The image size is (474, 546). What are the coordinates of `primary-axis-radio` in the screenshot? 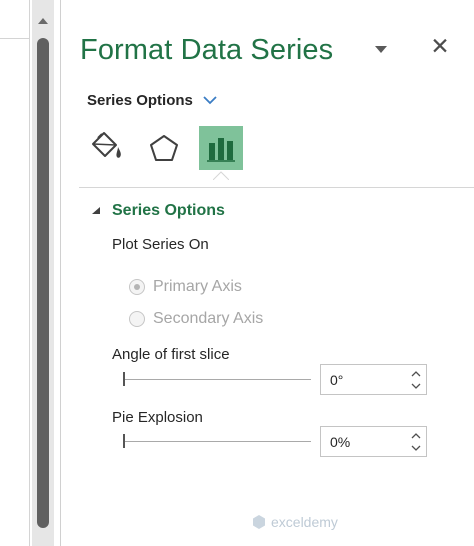 It's located at (137, 287).